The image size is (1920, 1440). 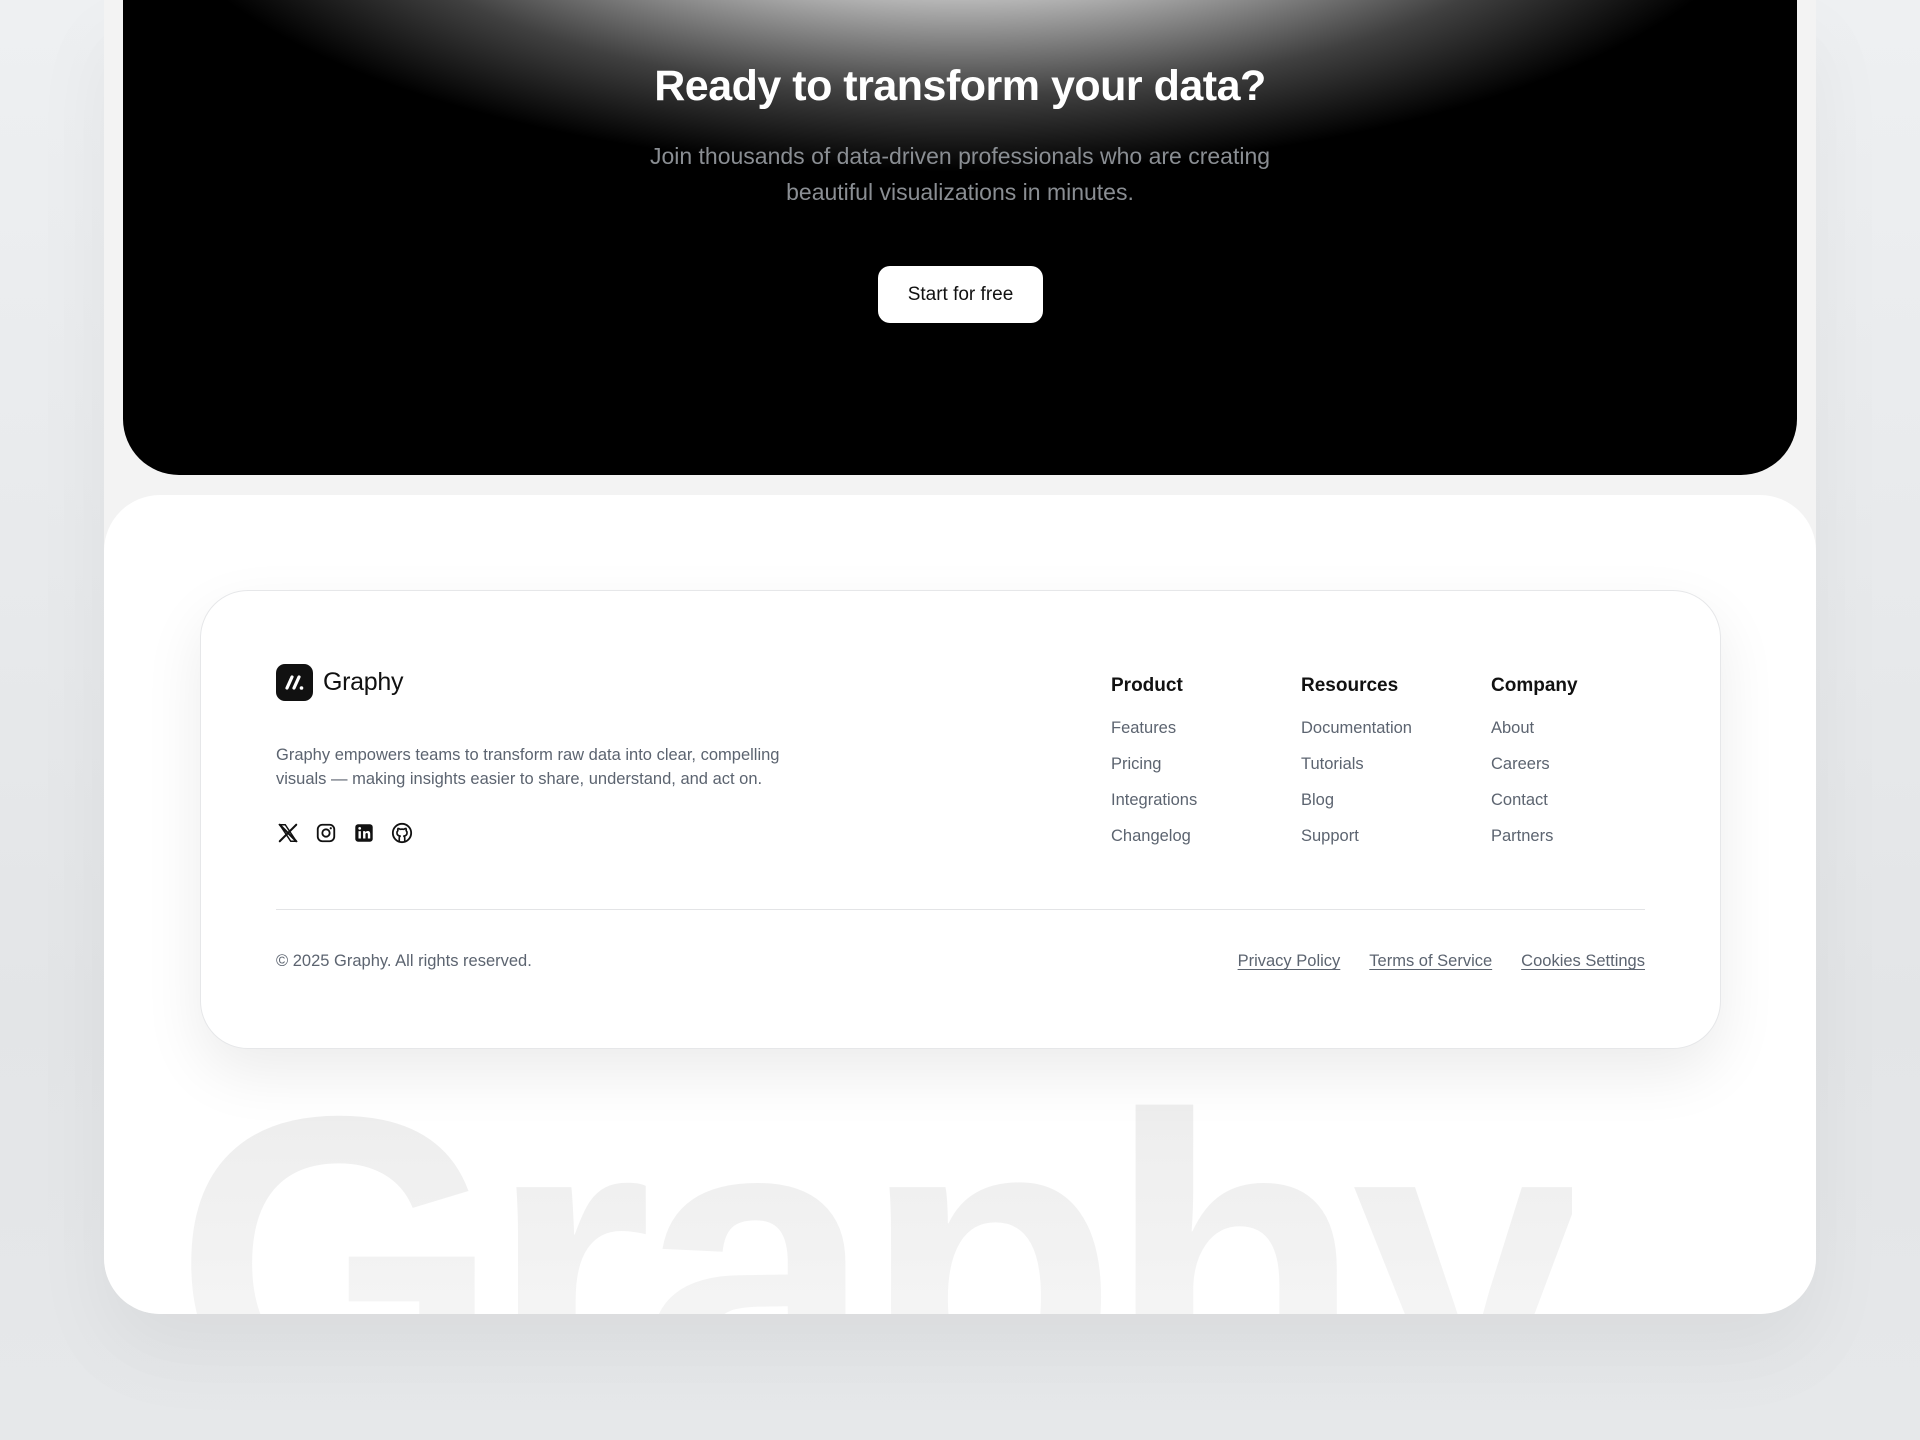 What do you see at coordinates (1206, 800) in the screenshot?
I see `footer-link-integrations: Integrations` at bounding box center [1206, 800].